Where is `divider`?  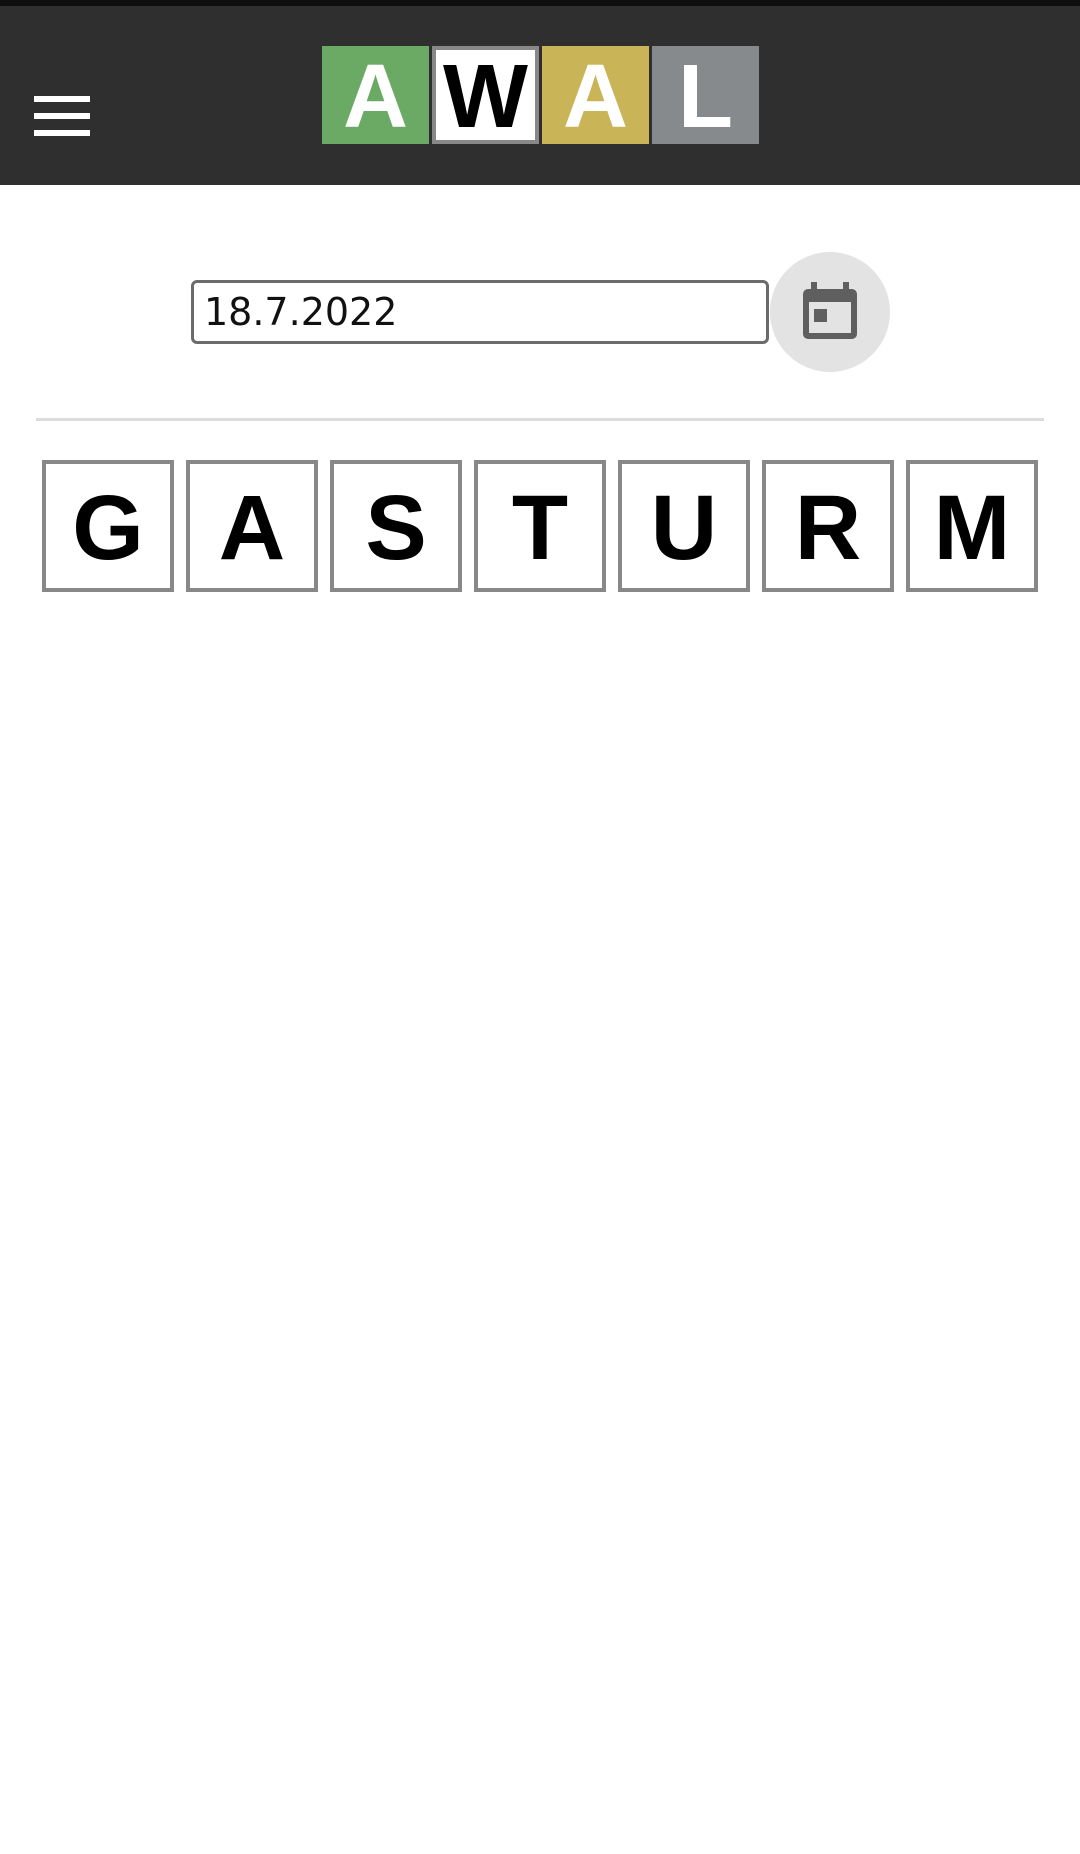
divider is located at coordinates (540, 419).